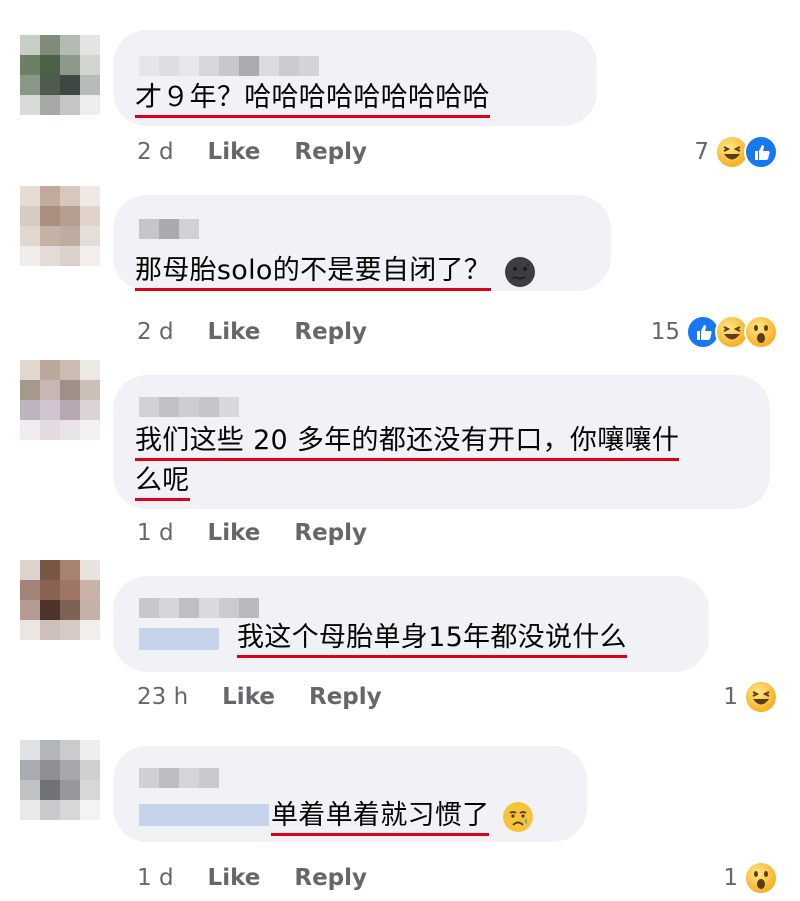 Image resolution: width=800 pixels, height=901 pixels. I want to click on reaction-count: 7, so click(701, 152).